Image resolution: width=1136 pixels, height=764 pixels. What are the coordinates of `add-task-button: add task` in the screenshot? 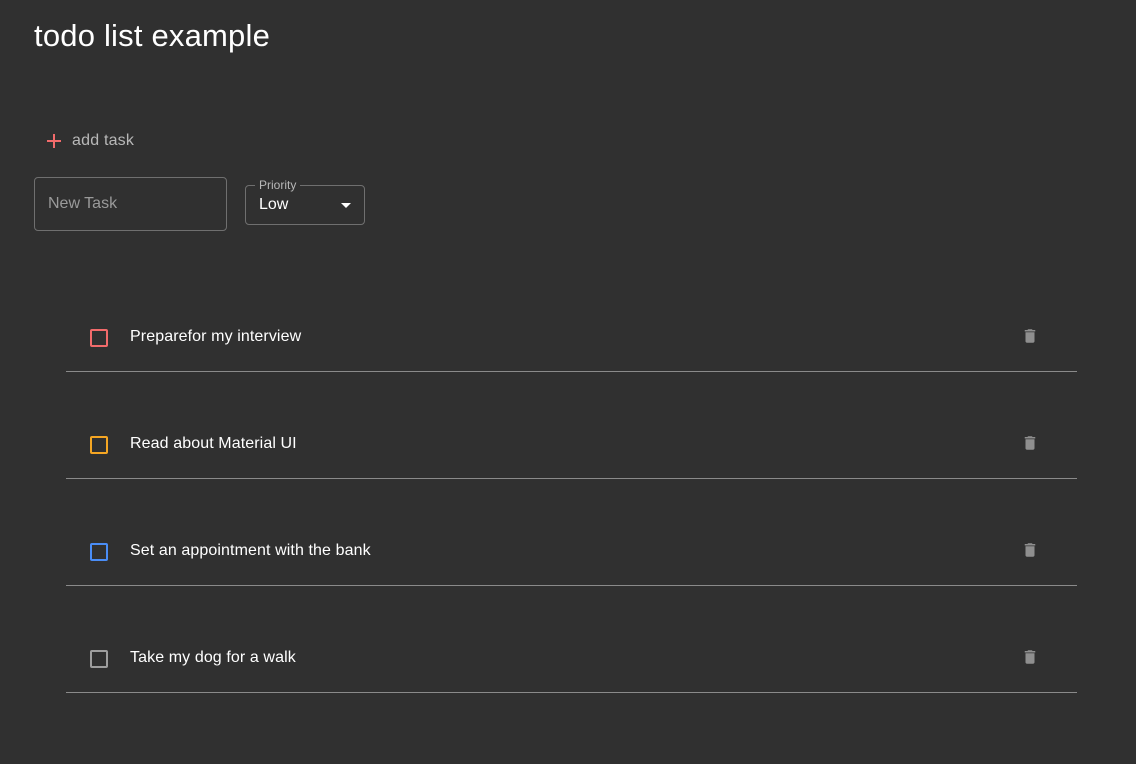 It's located at (90, 141).